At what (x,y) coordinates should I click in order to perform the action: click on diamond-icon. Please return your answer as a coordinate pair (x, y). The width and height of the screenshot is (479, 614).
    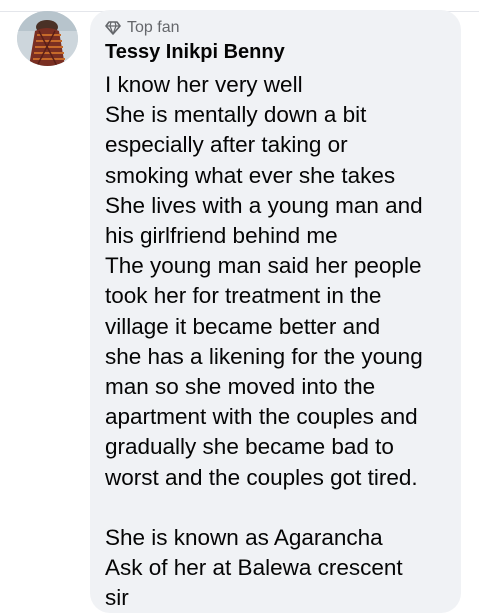
    Looking at the image, I should click on (113, 28).